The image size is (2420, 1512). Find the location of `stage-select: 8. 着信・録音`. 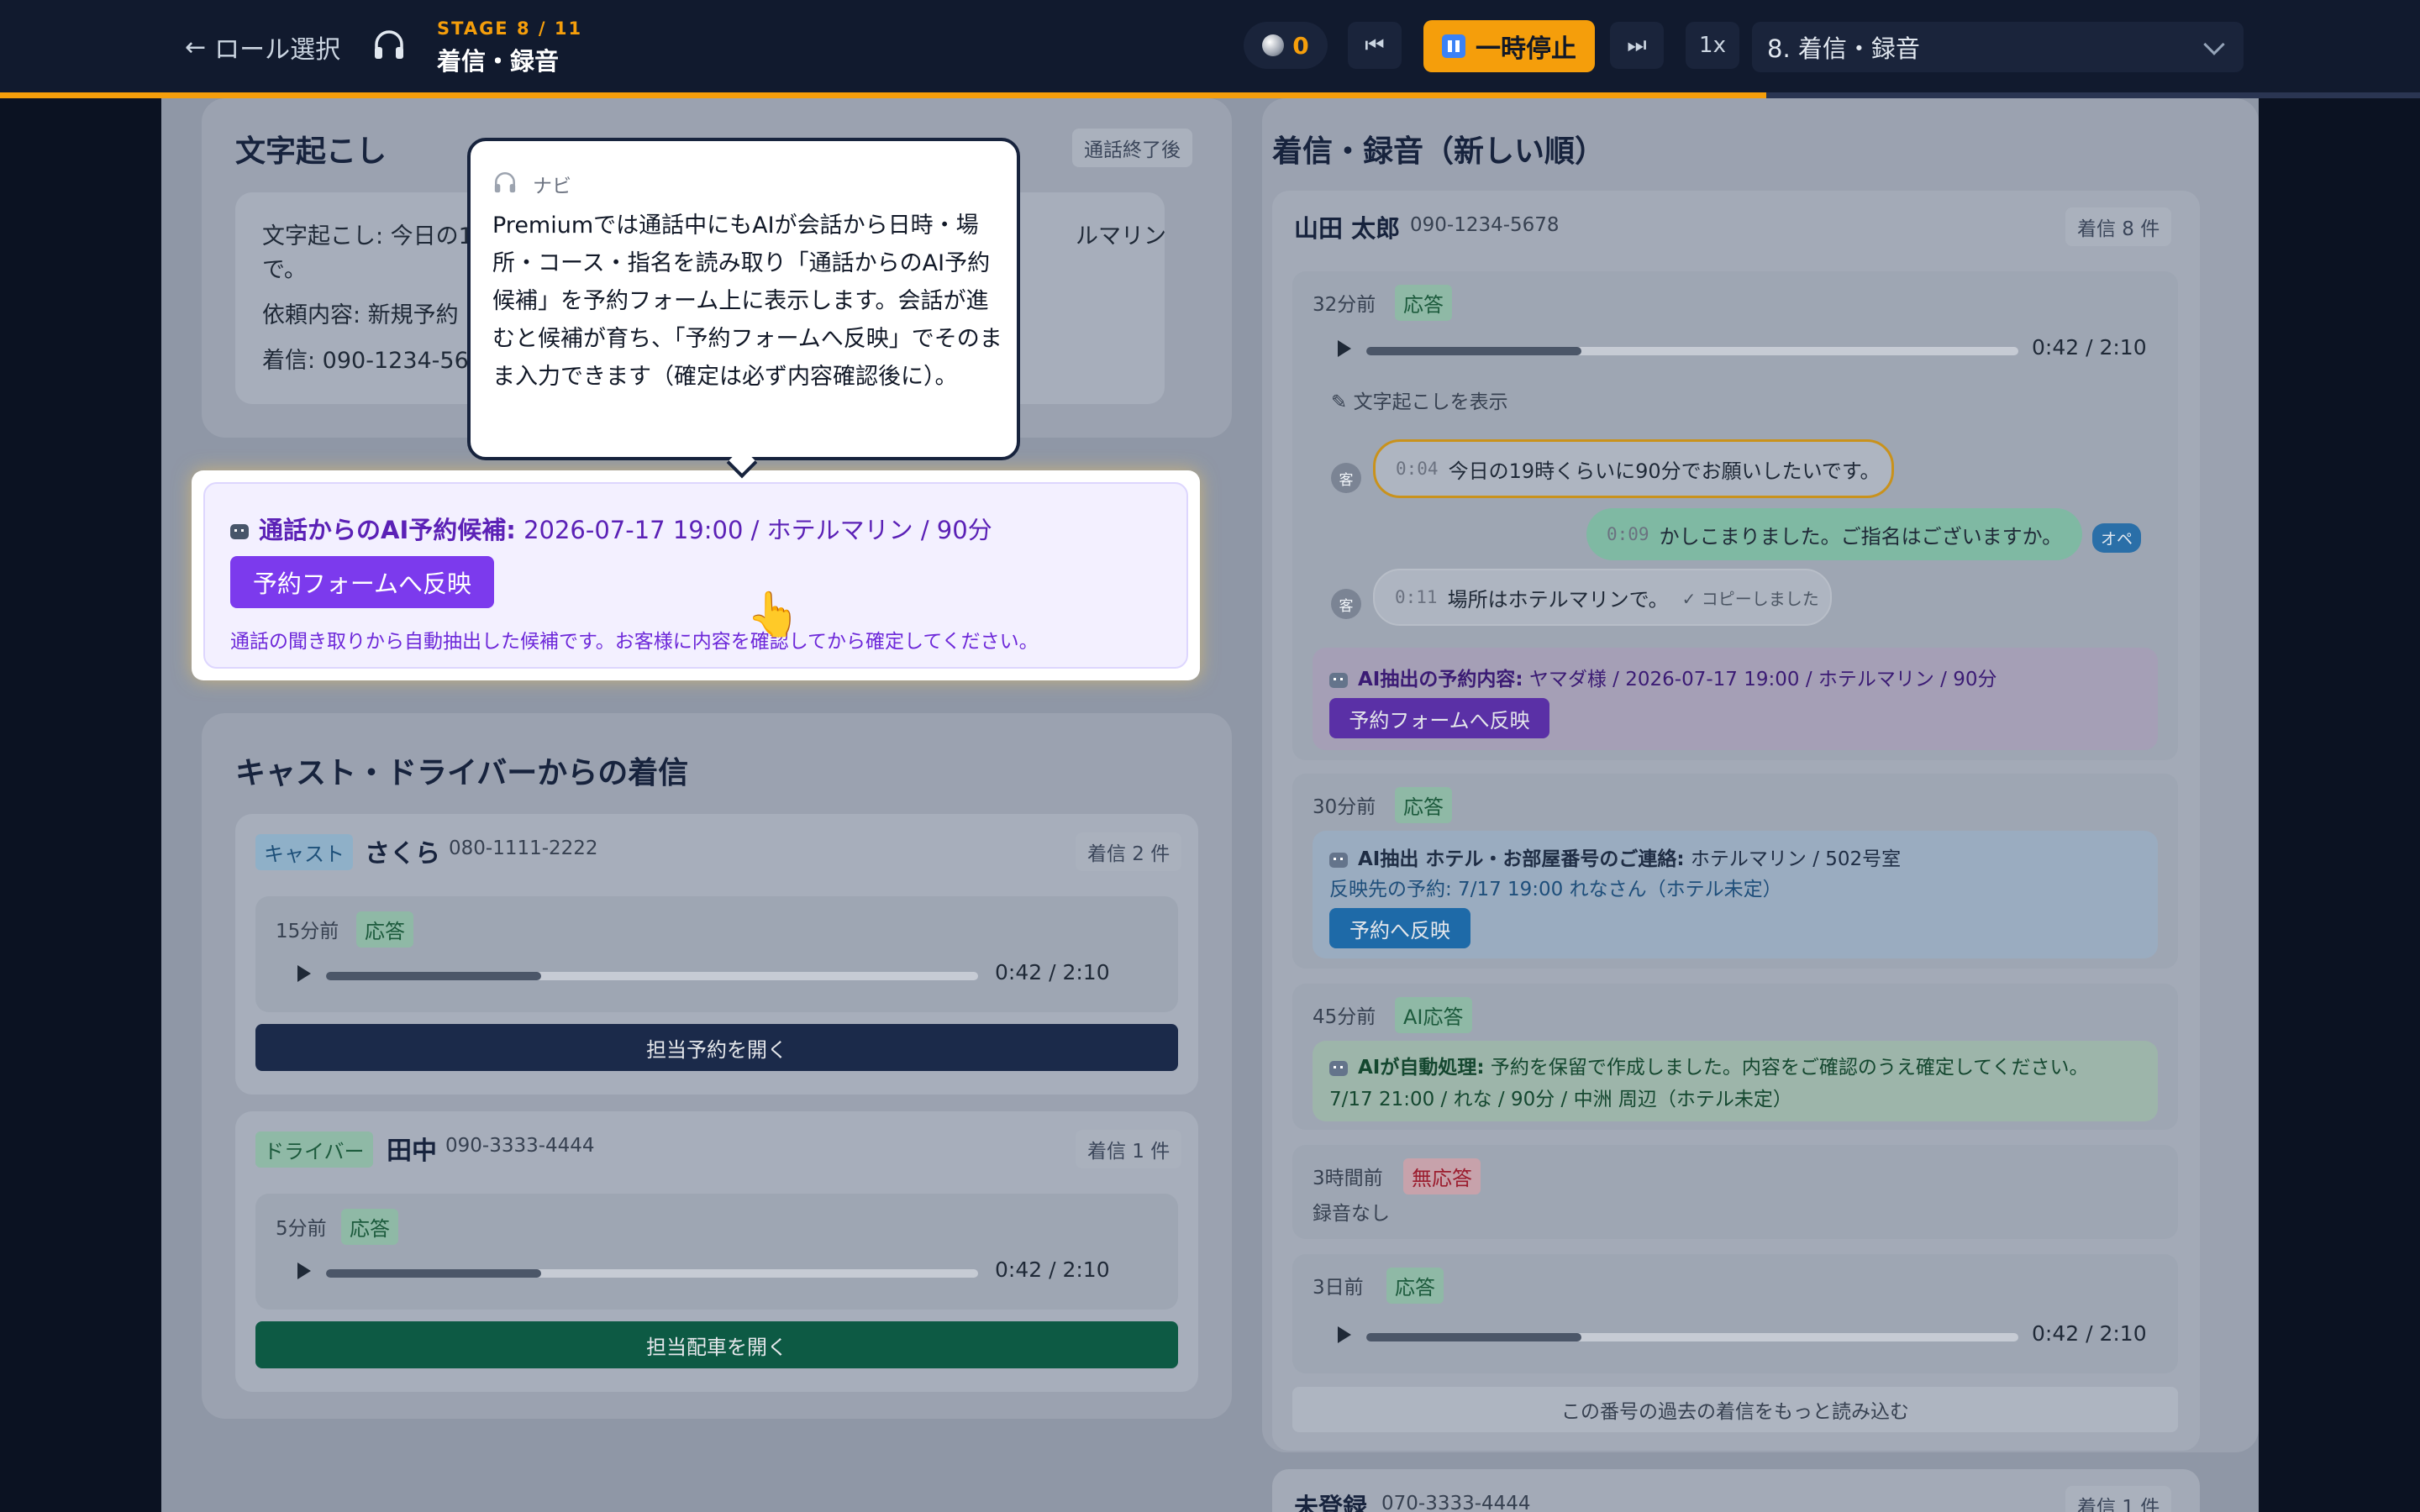

stage-select: 8. 着信・録音 is located at coordinates (1998, 47).